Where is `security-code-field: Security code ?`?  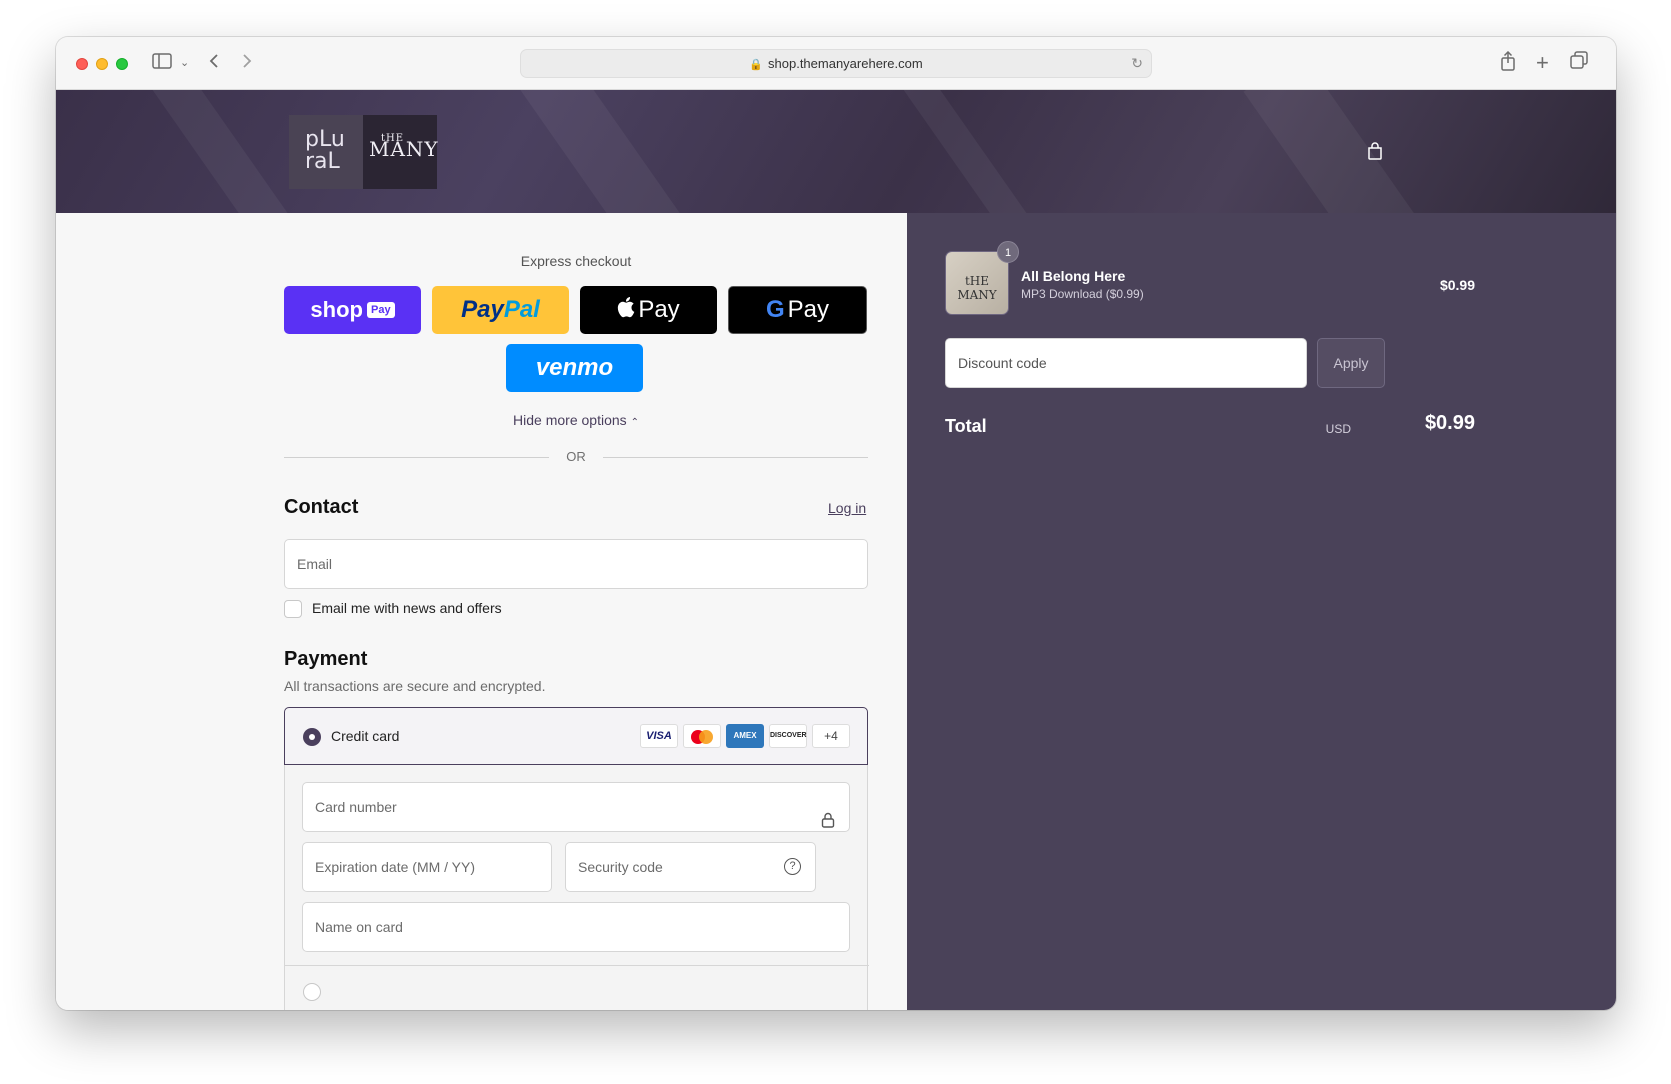
security-code-field: Security code ? is located at coordinates (690, 867).